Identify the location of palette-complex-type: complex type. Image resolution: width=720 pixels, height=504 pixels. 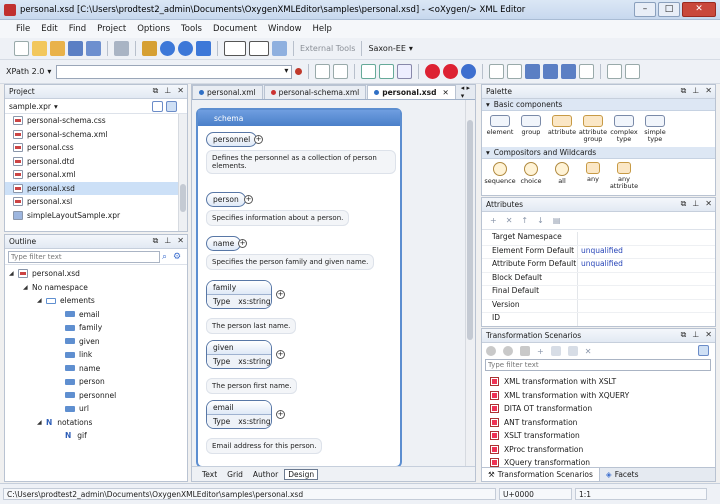
(624, 129).